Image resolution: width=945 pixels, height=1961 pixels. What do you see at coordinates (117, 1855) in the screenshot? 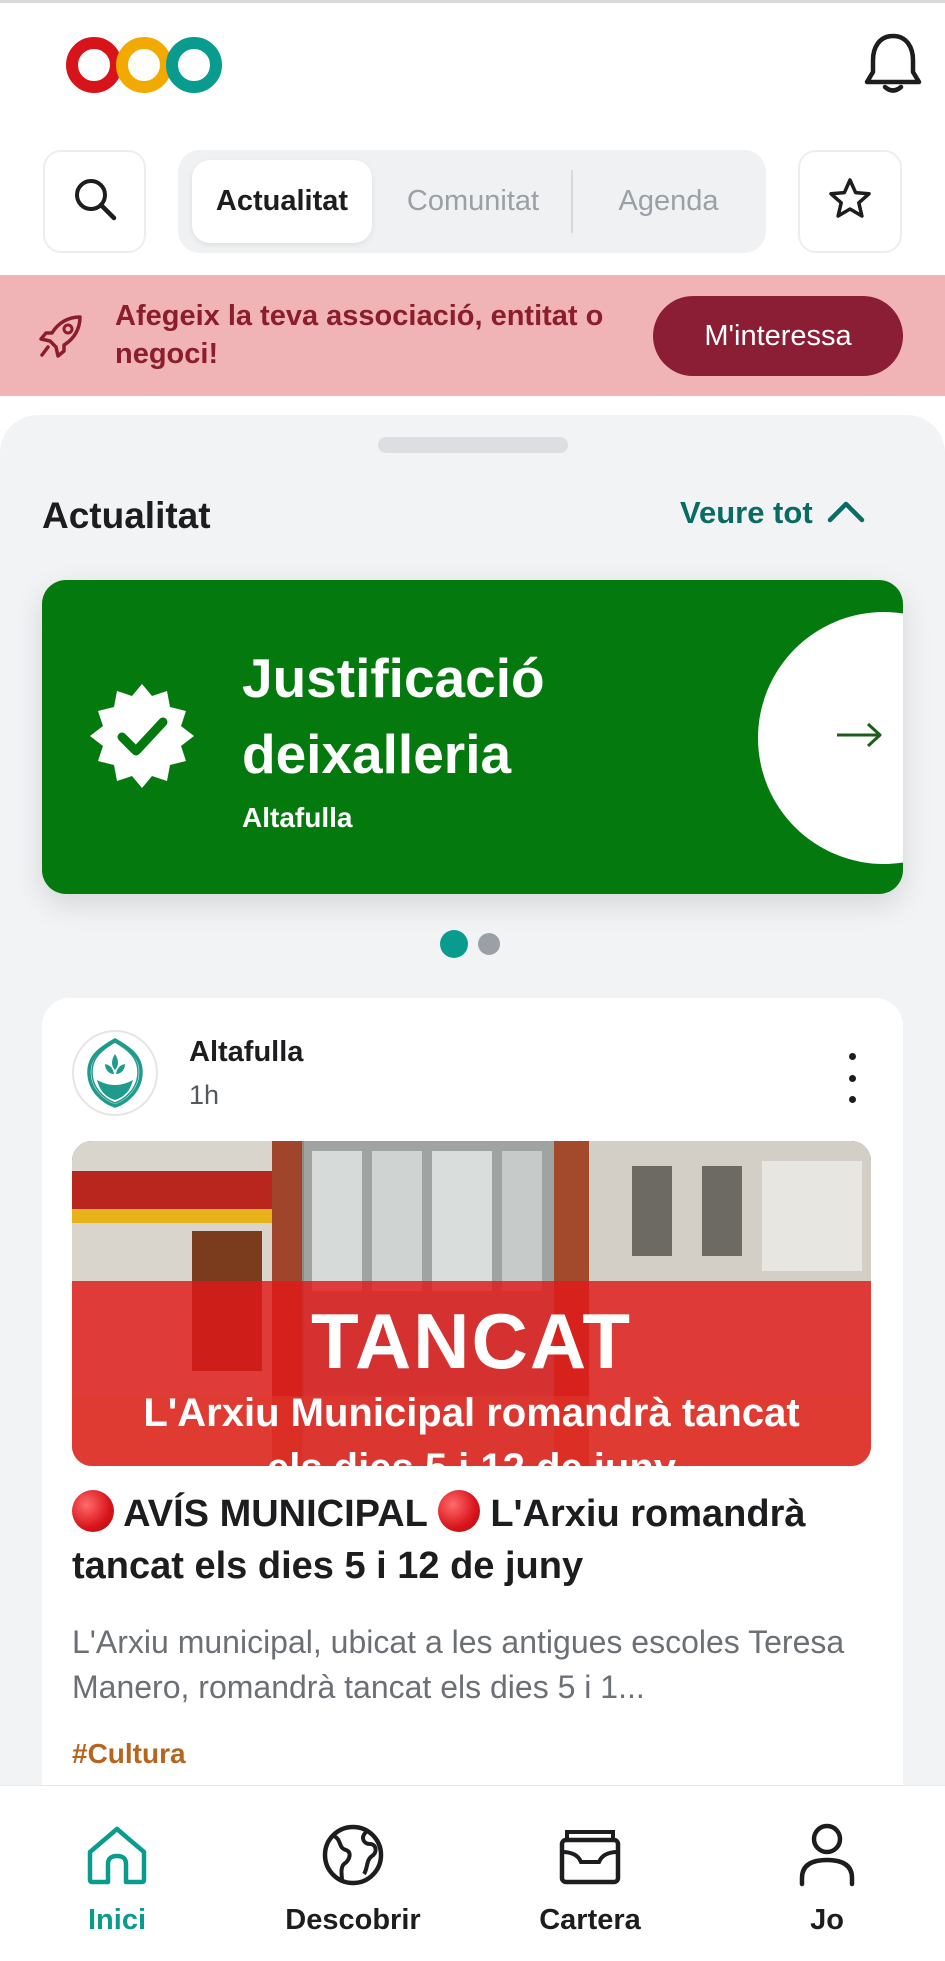
I see `home-icon` at bounding box center [117, 1855].